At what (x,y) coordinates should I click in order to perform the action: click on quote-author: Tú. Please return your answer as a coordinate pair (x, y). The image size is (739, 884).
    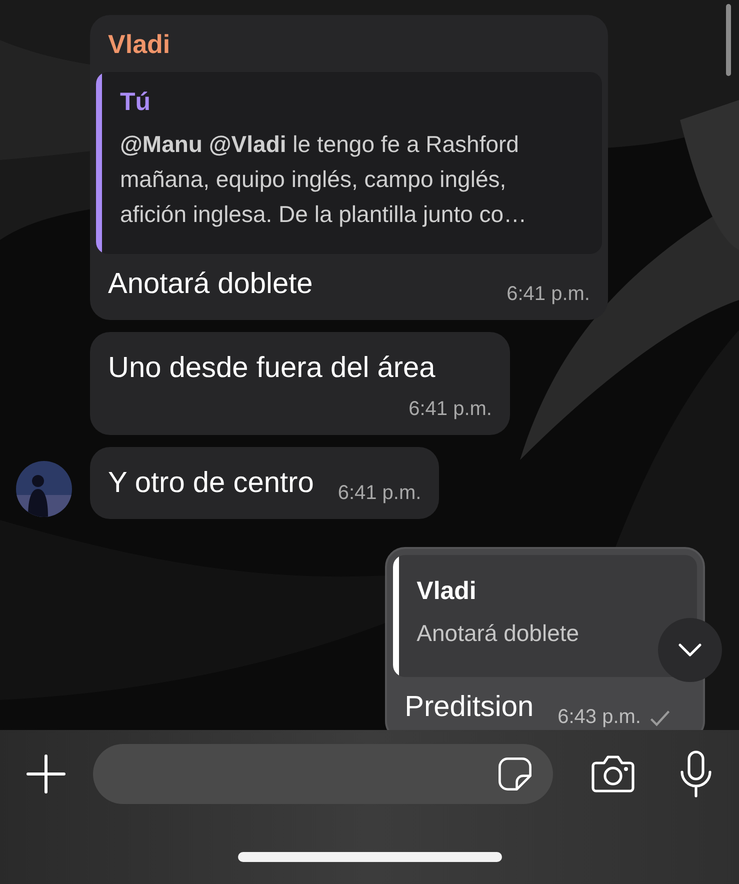
    Looking at the image, I should click on (136, 102).